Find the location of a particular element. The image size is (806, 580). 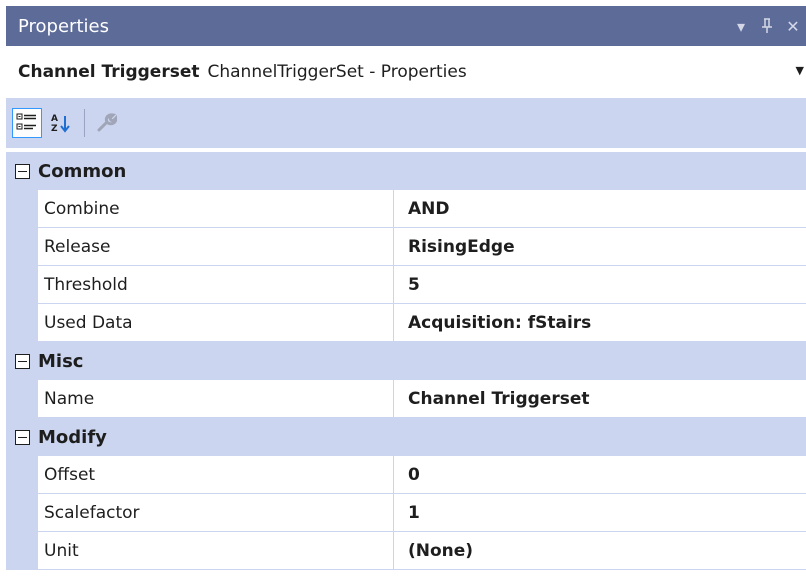

close-icon: ✕ is located at coordinates (793, 26).